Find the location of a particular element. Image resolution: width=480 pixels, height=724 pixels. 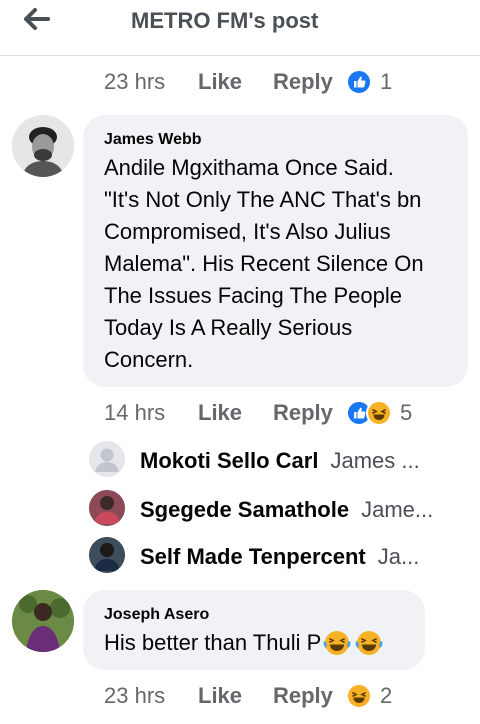

arrow-left-icon is located at coordinates (37, 19).